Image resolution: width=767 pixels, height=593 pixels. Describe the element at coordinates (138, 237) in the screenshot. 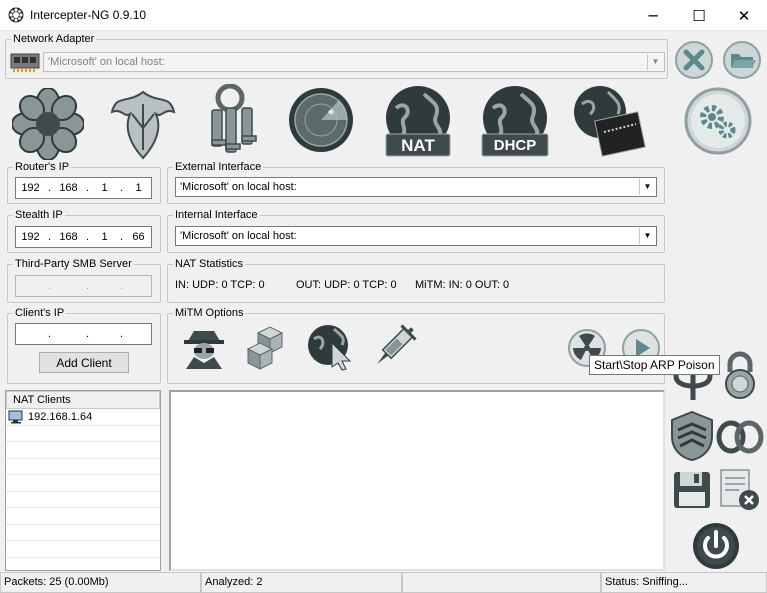

I see `ip-octet: 66` at that location.